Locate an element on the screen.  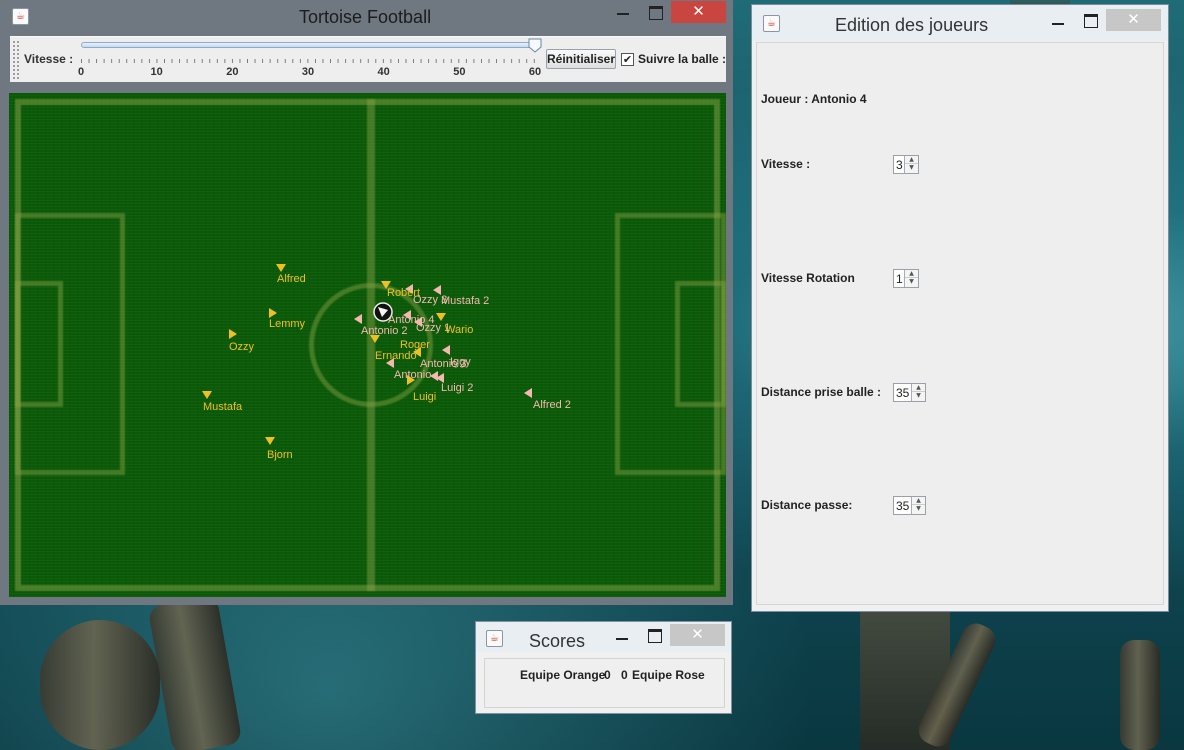
player-name-label: Ozzy is located at coordinates (241, 347).